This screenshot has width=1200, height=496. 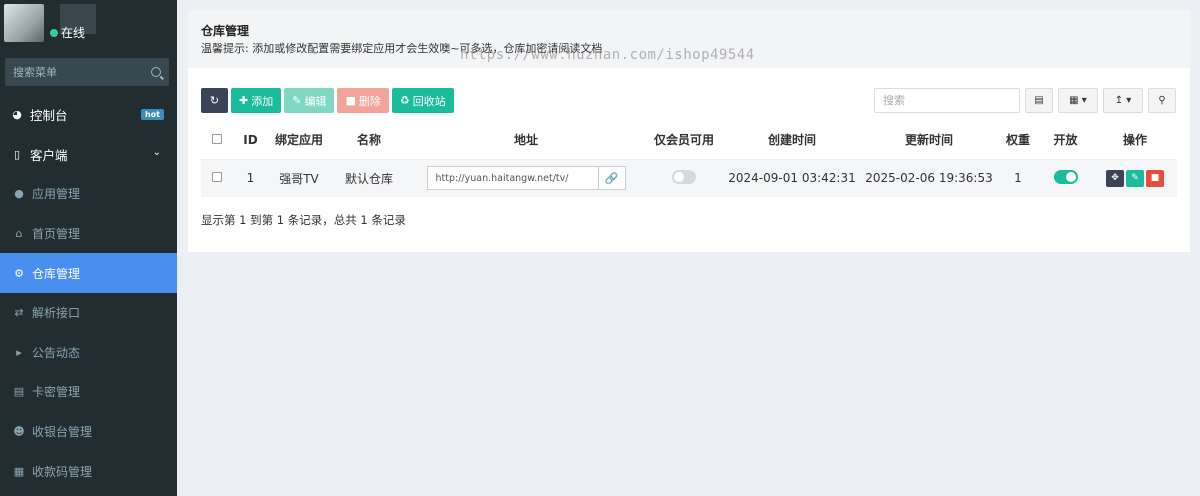 I want to click on sidebar-item-label: 收银台管理, so click(x=62, y=432).